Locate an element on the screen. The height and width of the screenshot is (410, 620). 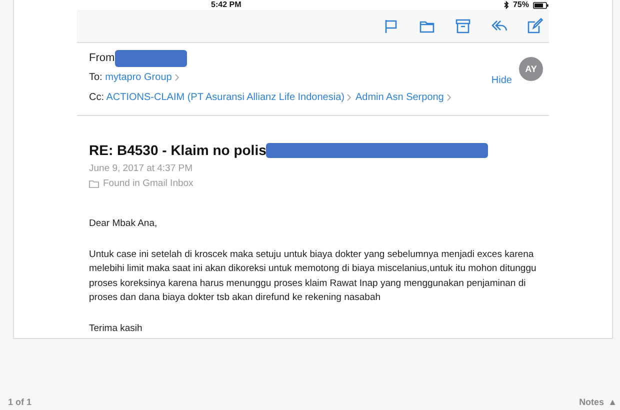
email-date: June 9, 2017 at 4:37 PM is located at coordinates (141, 169).